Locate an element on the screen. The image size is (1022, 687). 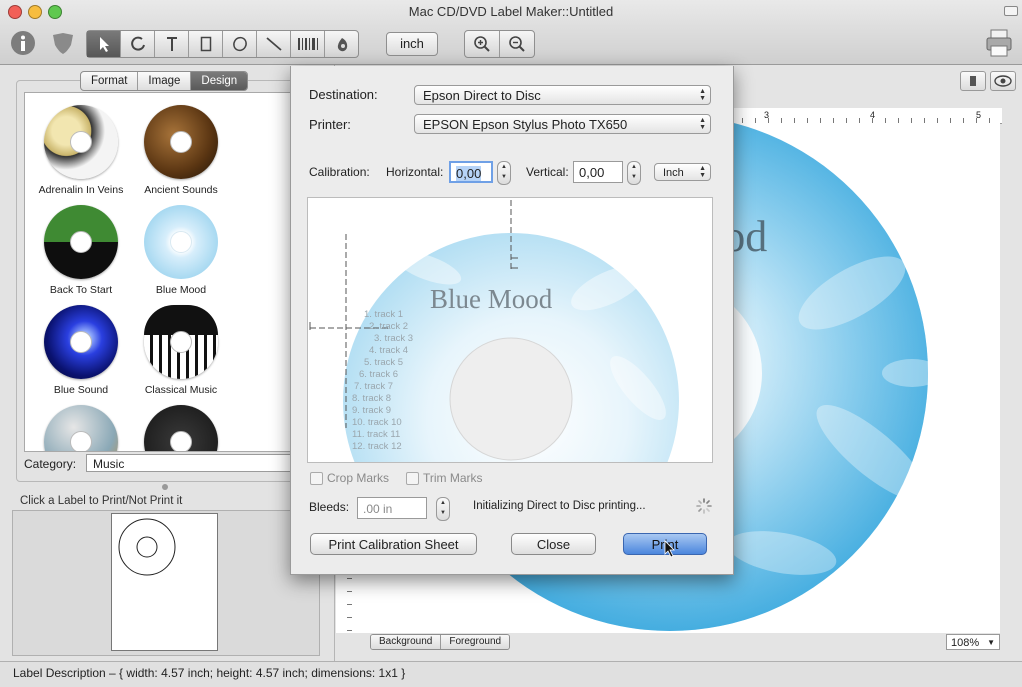
crop-marks-checkbox is located at coordinates (316, 478).